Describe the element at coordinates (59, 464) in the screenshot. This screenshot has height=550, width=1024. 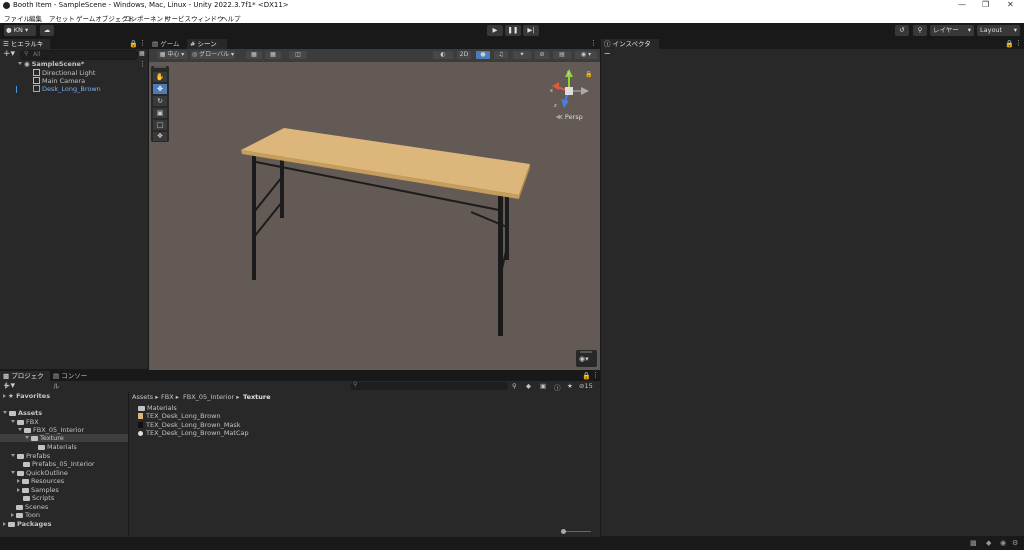
I see `tree-item: Prefabs_05_Interior` at that location.